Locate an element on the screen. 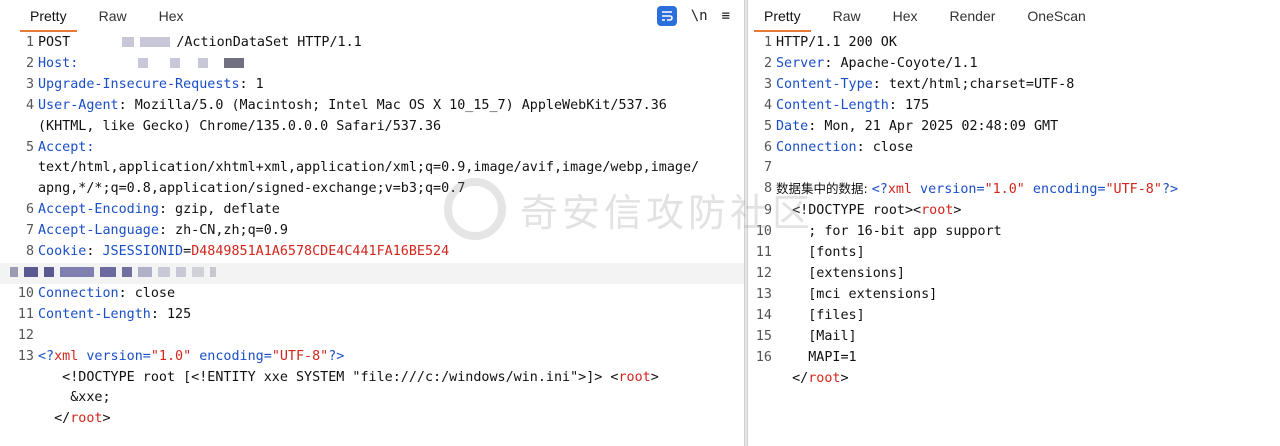  code-line: 5 Accept: is located at coordinates (60, 147).